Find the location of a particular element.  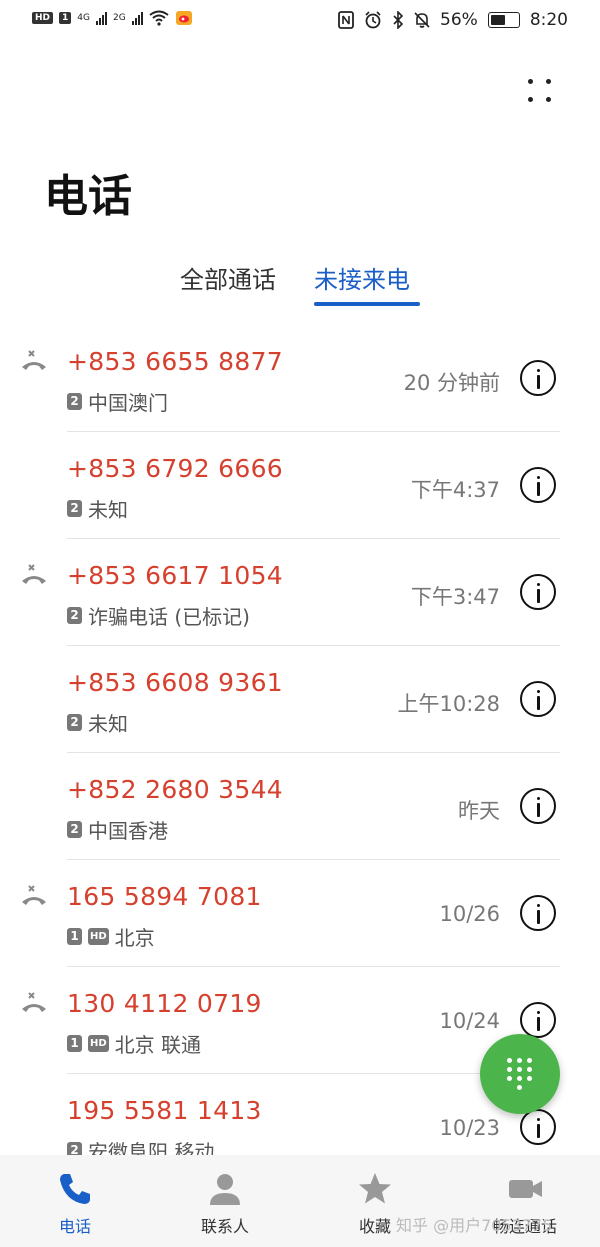

clock: 8:20 is located at coordinates (548, 20).